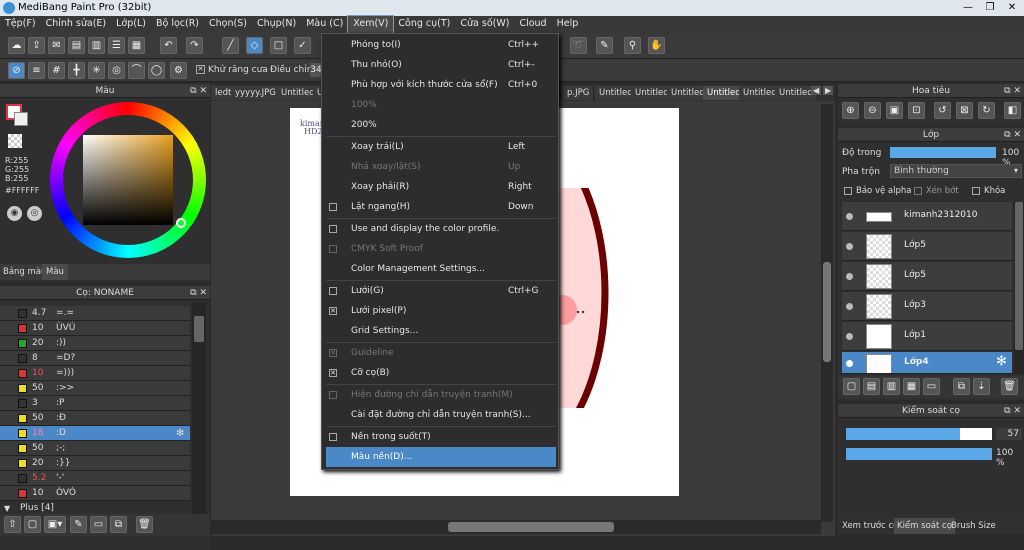 The height and width of the screenshot is (550, 1024). I want to click on brush-row: 4.7 =.=, so click(95, 313).